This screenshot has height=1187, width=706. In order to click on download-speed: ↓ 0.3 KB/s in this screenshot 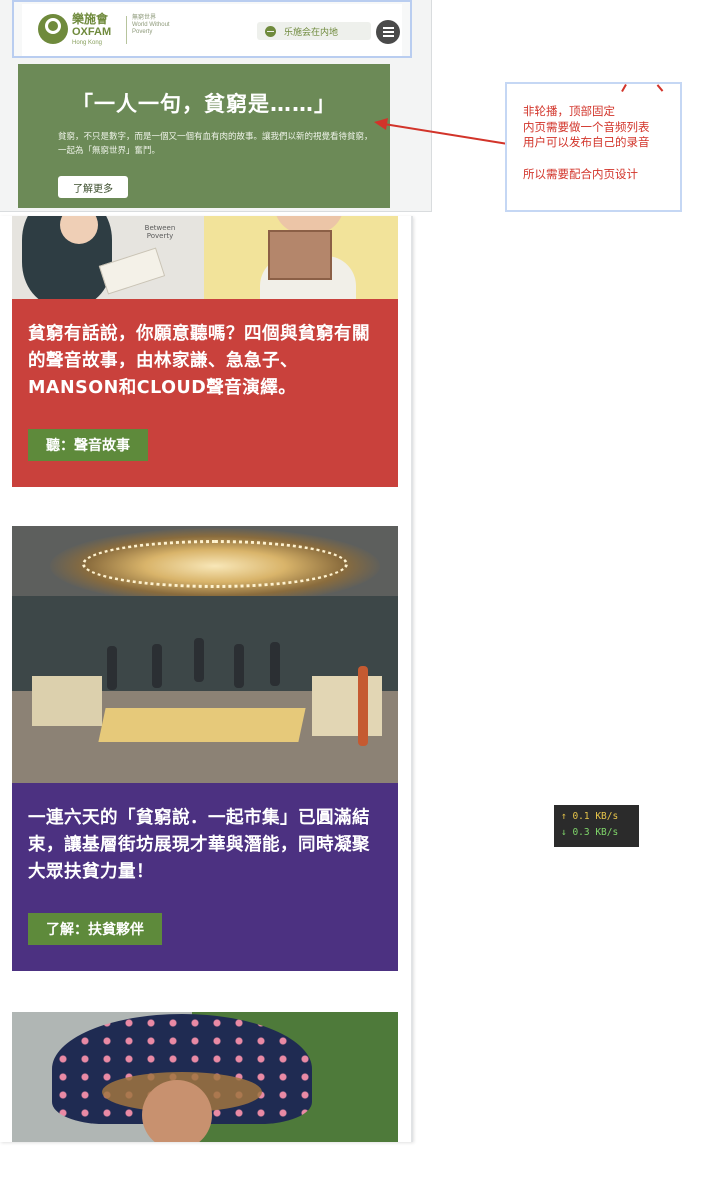, I will do `click(590, 832)`.